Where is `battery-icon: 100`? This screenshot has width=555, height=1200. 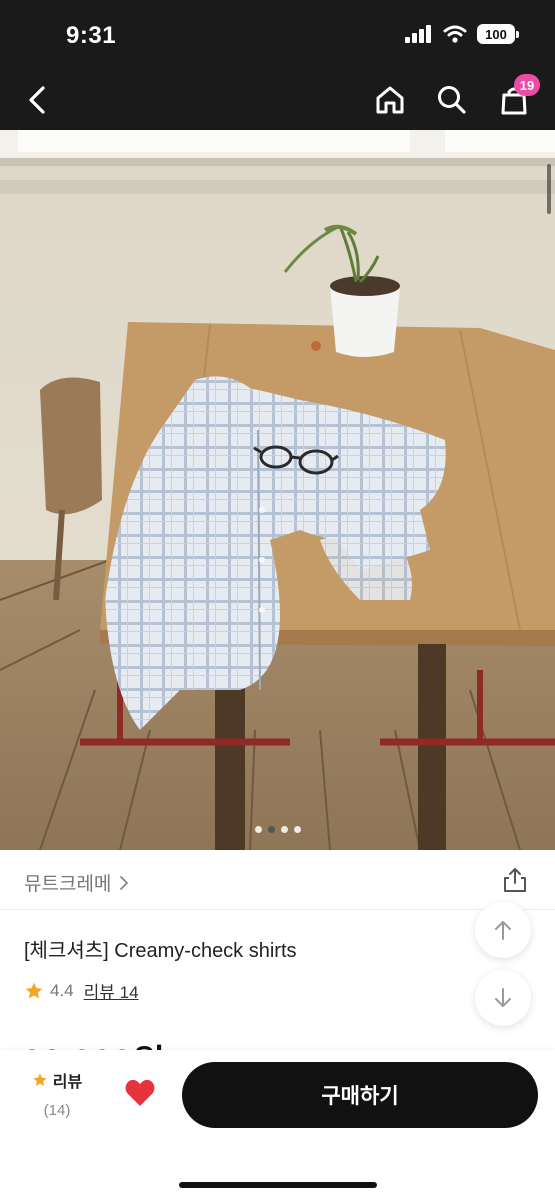
battery-icon: 100 is located at coordinates (498, 34).